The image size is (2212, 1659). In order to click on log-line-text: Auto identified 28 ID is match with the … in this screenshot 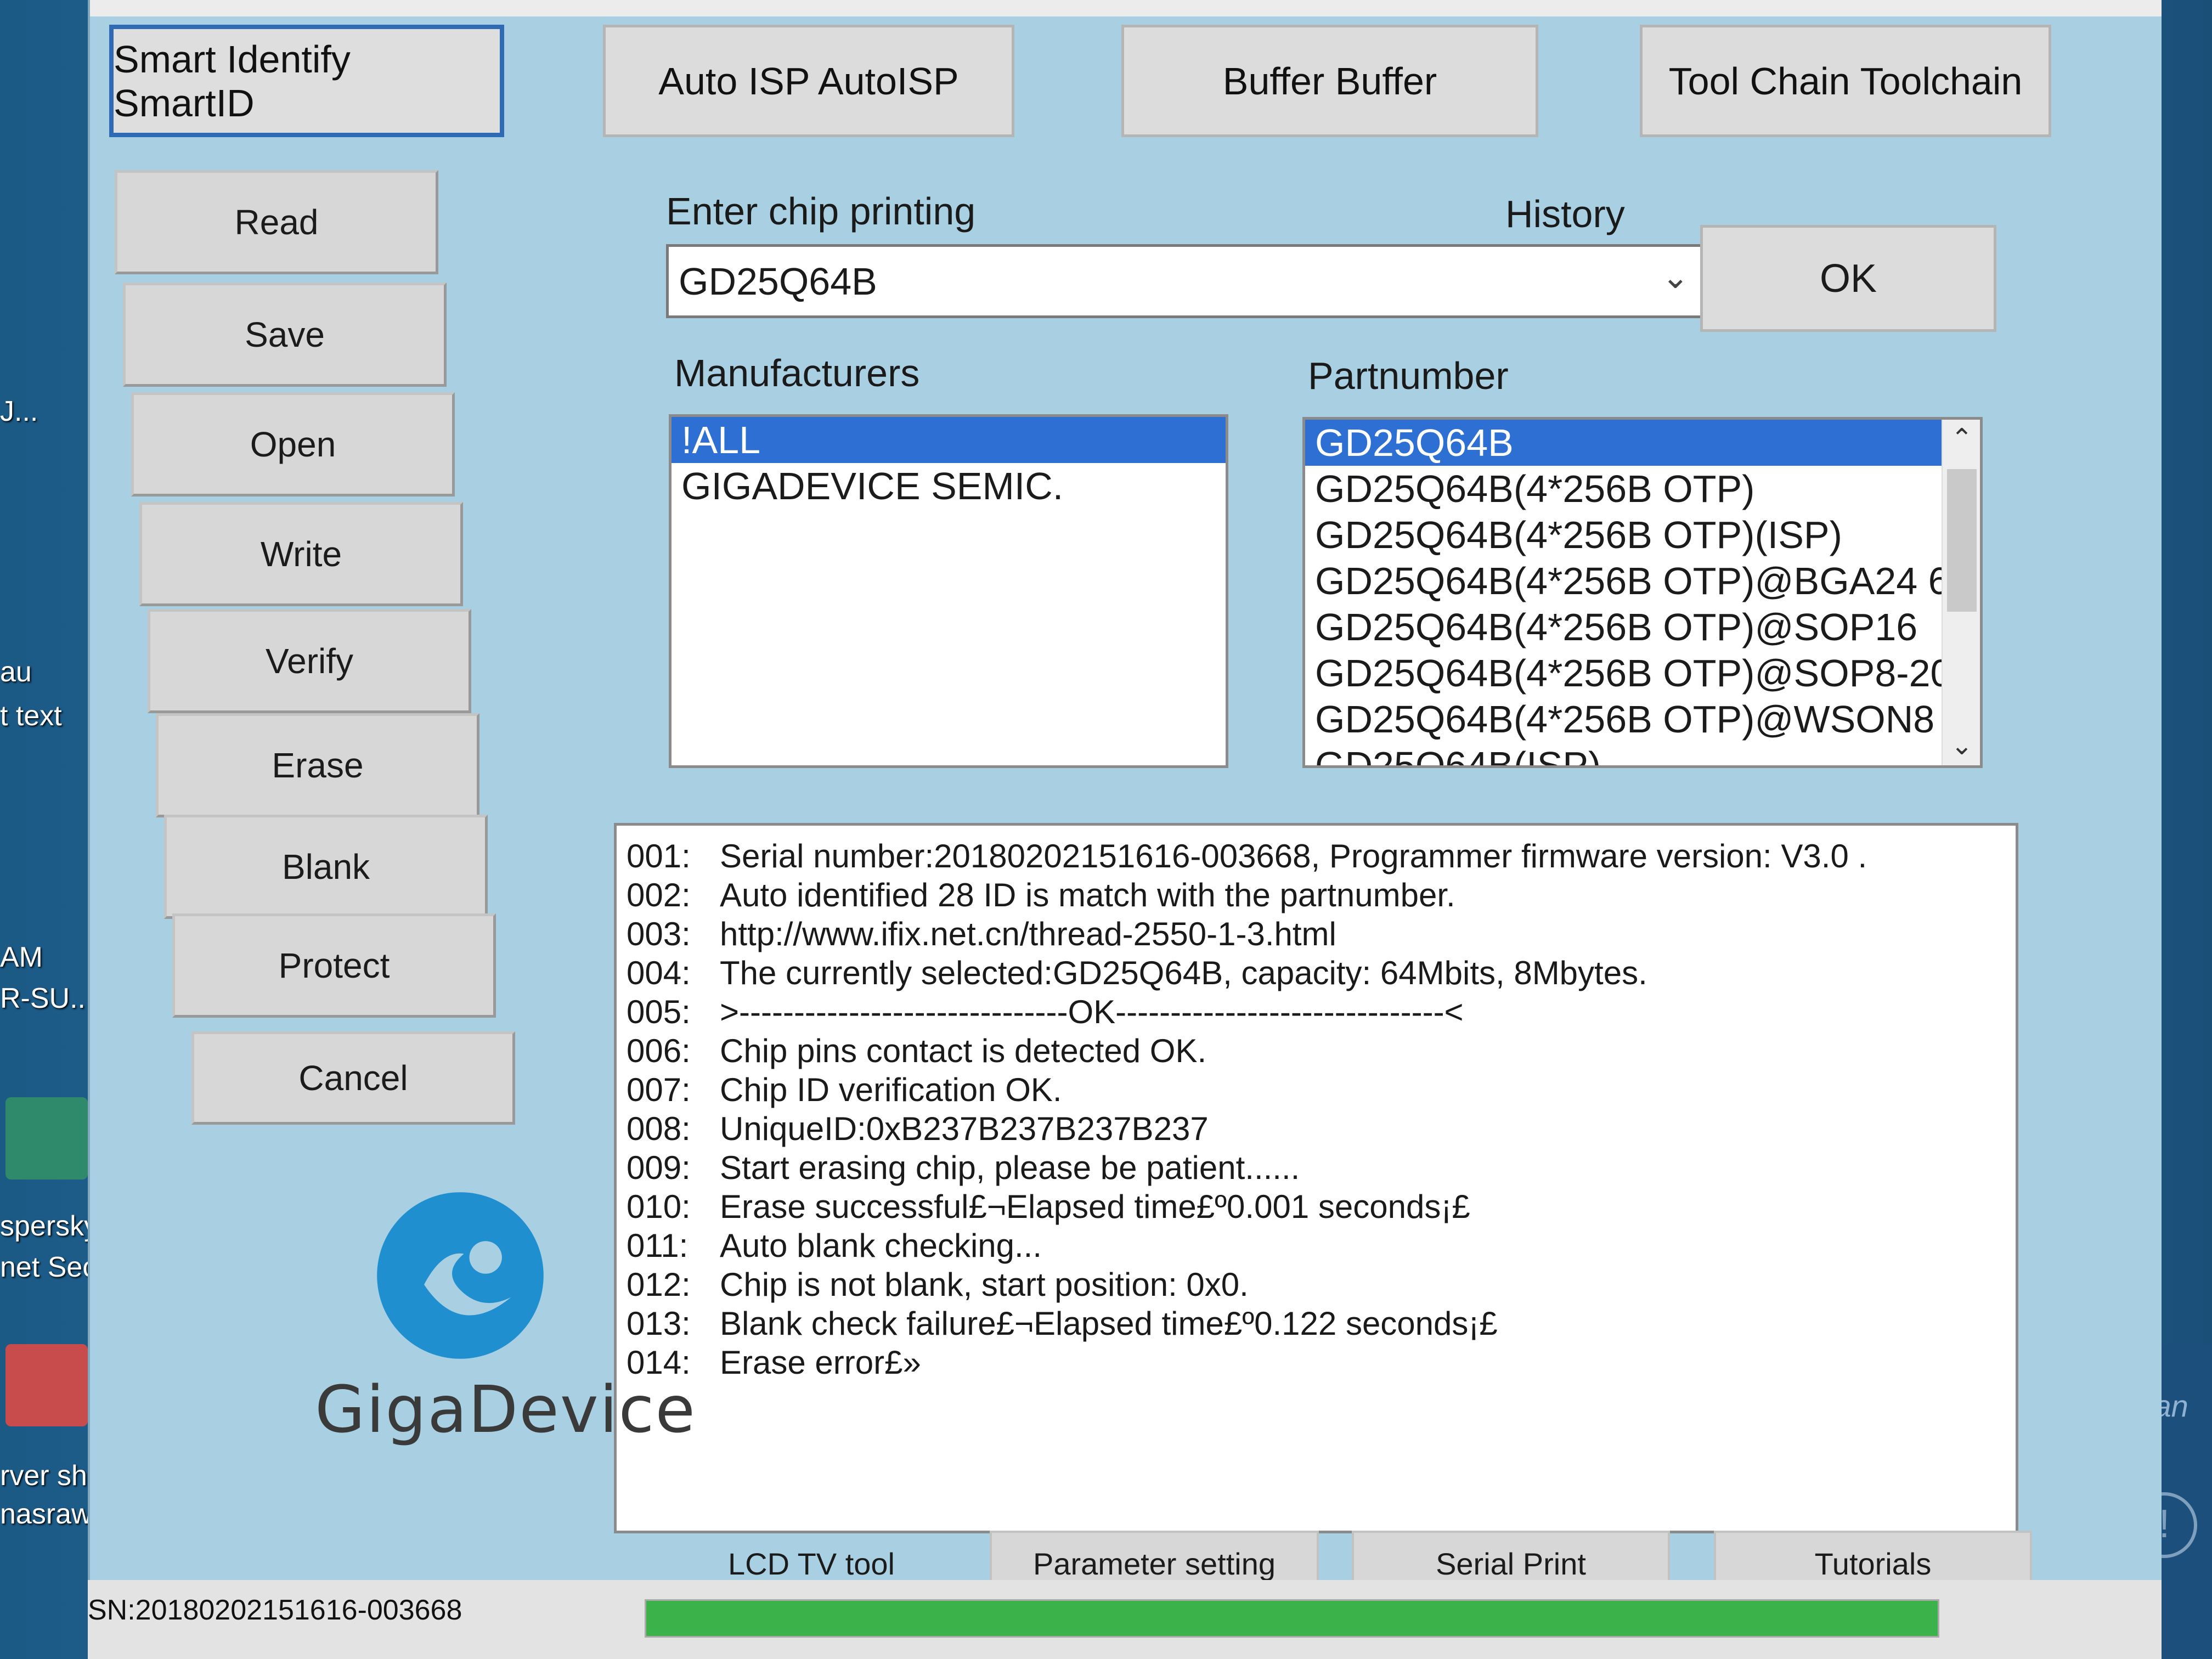, I will do `click(1087, 895)`.